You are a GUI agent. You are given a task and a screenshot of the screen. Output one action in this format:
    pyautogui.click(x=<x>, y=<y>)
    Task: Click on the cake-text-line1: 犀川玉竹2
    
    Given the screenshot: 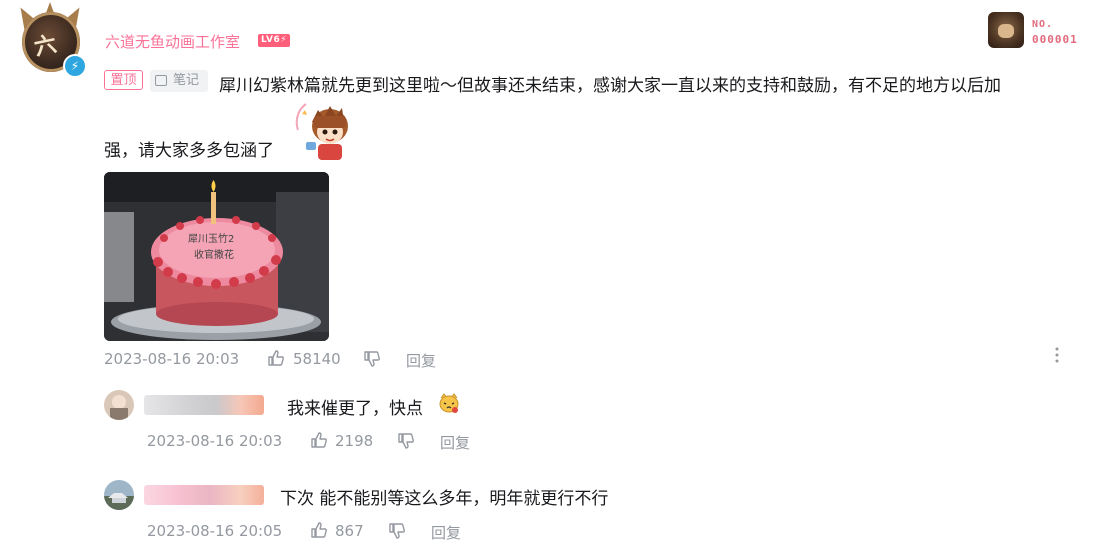 What is the action you would take?
    pyautogui.click(x=211, y=238)
    